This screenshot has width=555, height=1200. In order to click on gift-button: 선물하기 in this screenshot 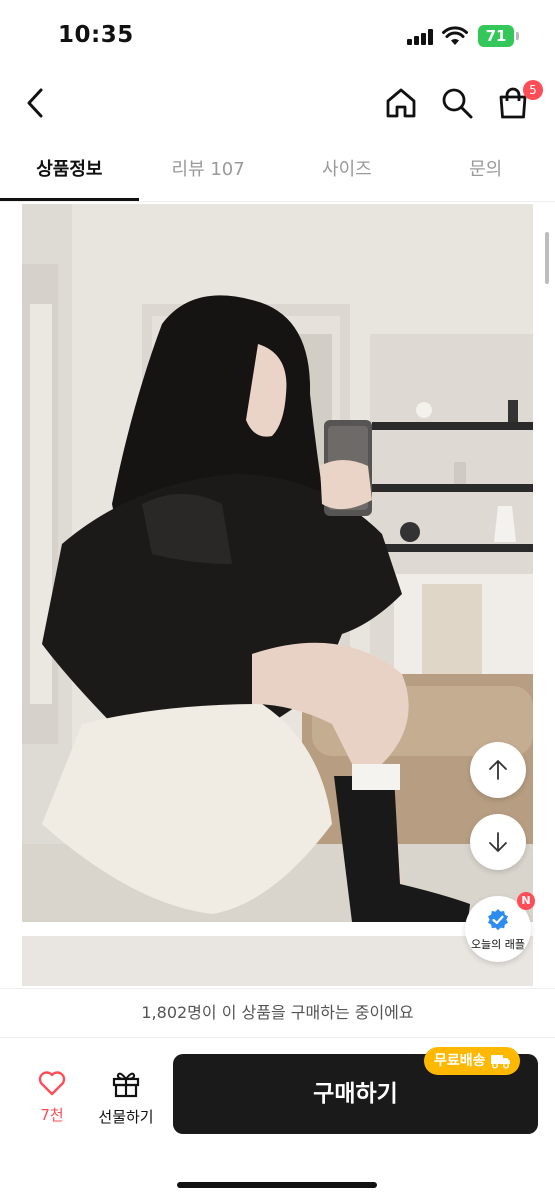, I will do `click(126, 1098)`.